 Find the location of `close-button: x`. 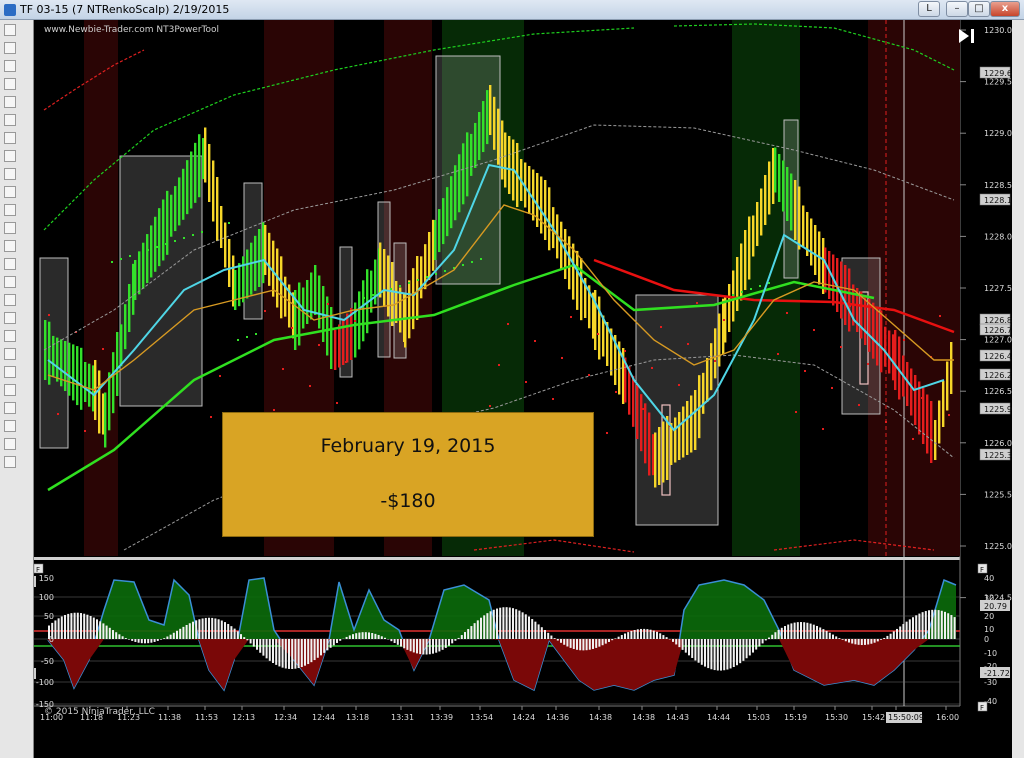

close-button: x is located at coordinates (1005, 9).